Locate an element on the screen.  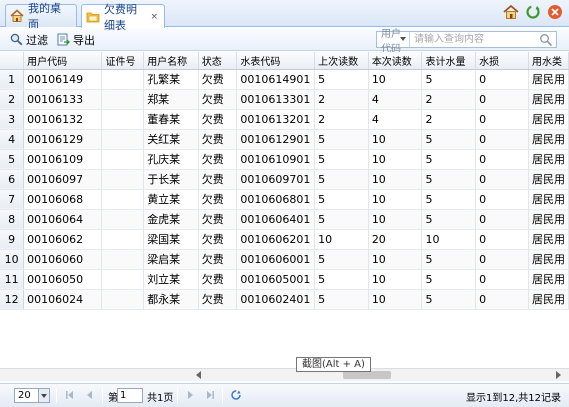
table-cell: 0010602401 is located at coordinates (276, 299).